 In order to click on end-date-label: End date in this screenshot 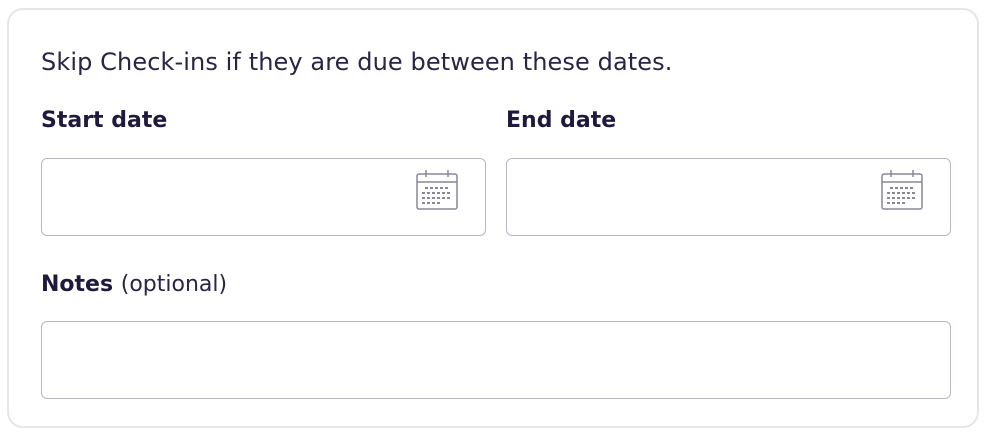, I will do `click(561, 120)`.